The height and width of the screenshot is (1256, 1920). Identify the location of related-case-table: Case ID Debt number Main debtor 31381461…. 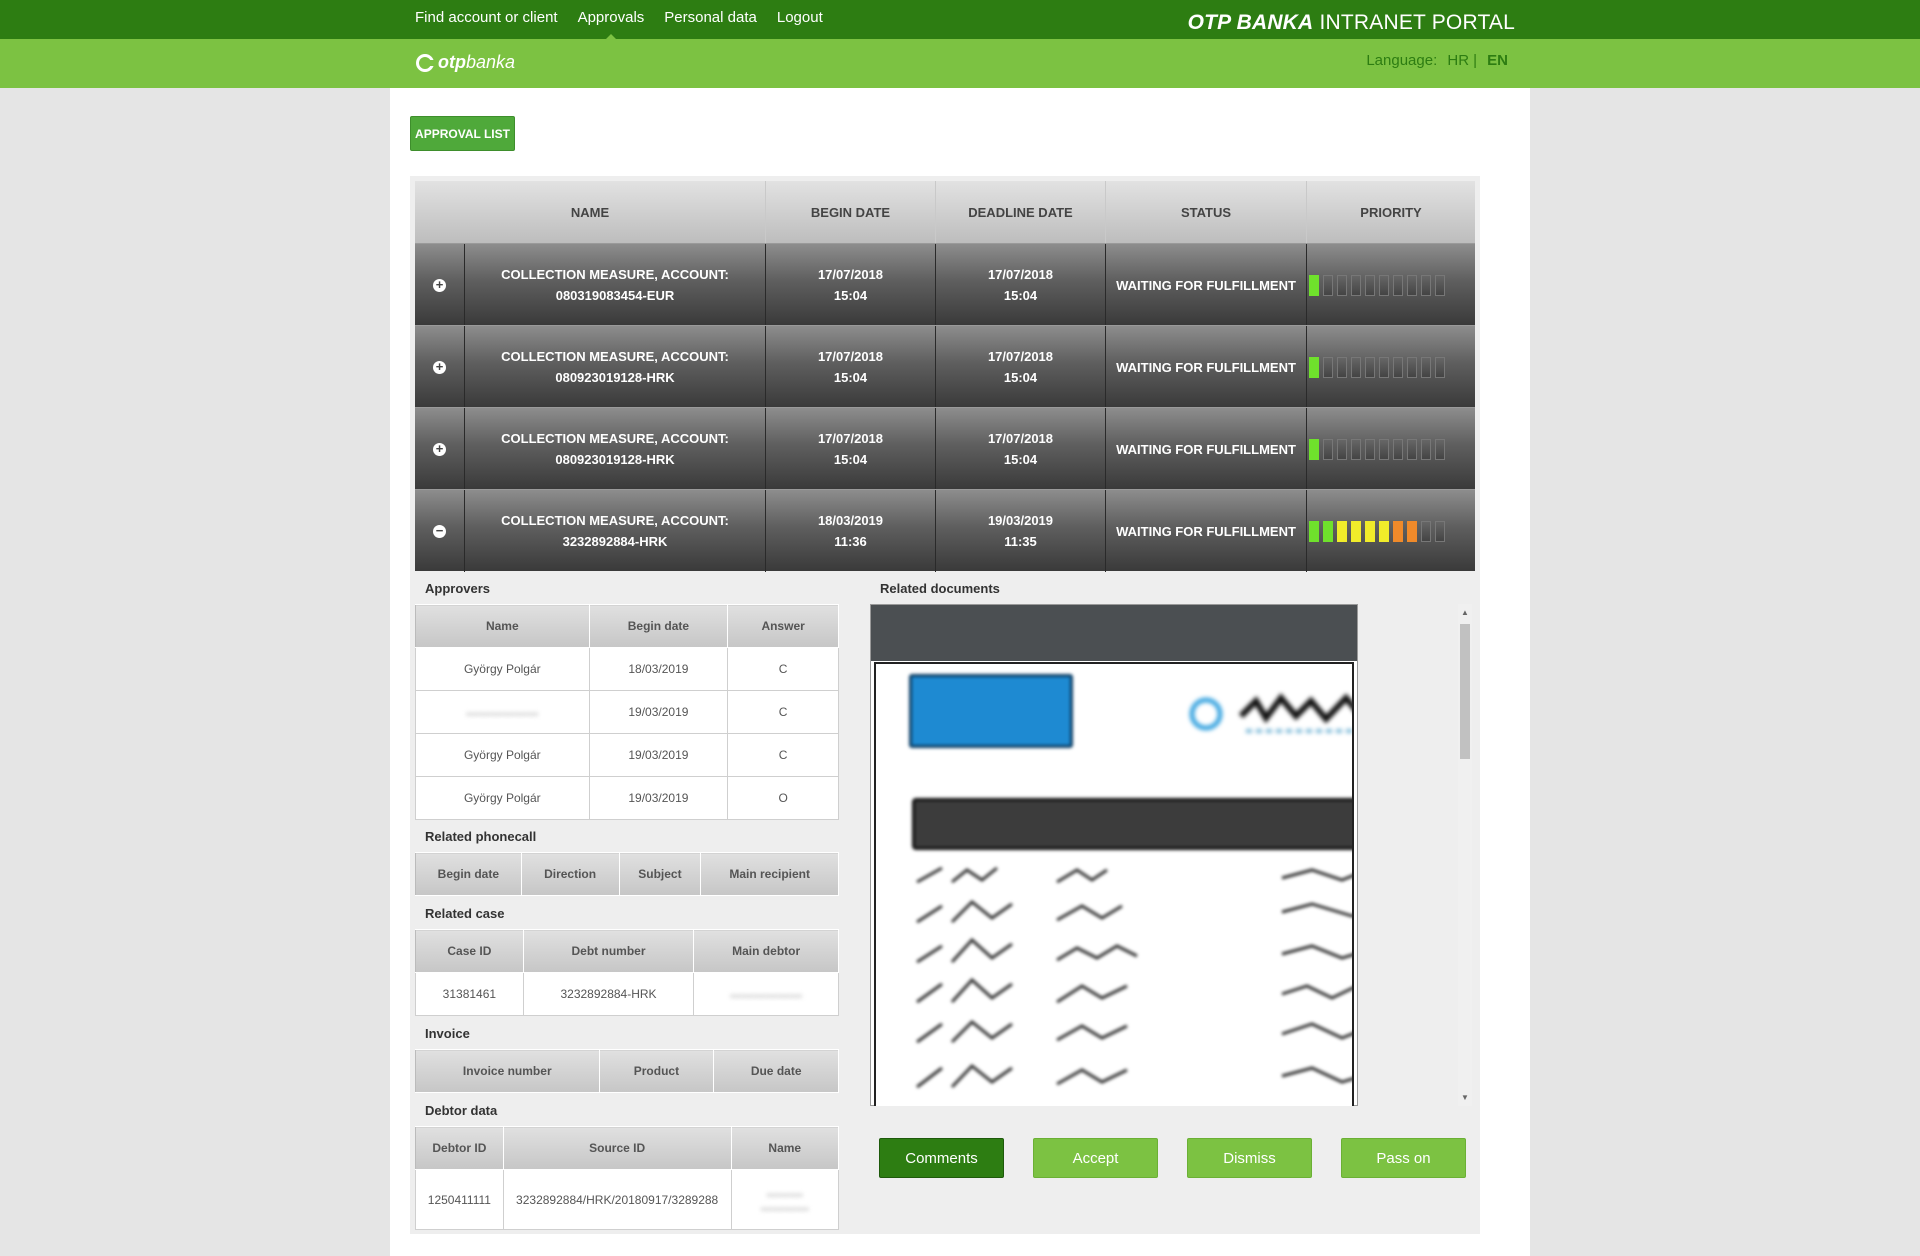
(627, 972).